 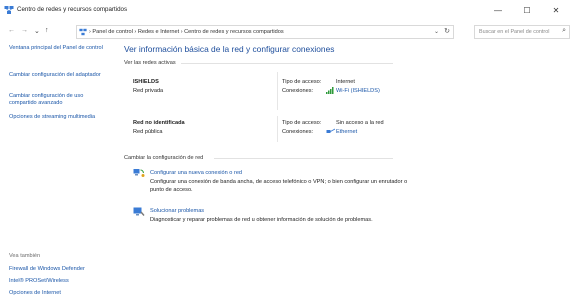 What do you see at coordinates (59, 117) in the screenshot?
I see `sidebar-link-media-streaming: Opciones de streaming multimedia` at bounding box center [59, 117].